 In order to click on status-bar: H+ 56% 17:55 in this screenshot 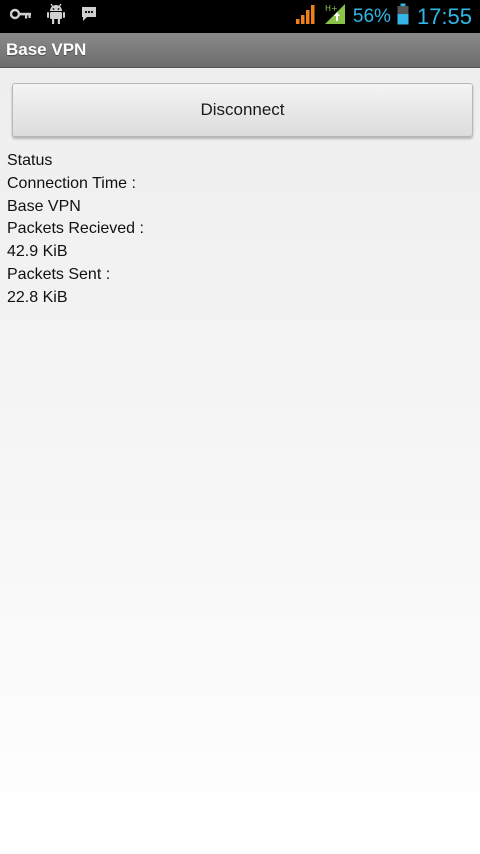, I will do `click(240, 16)`.